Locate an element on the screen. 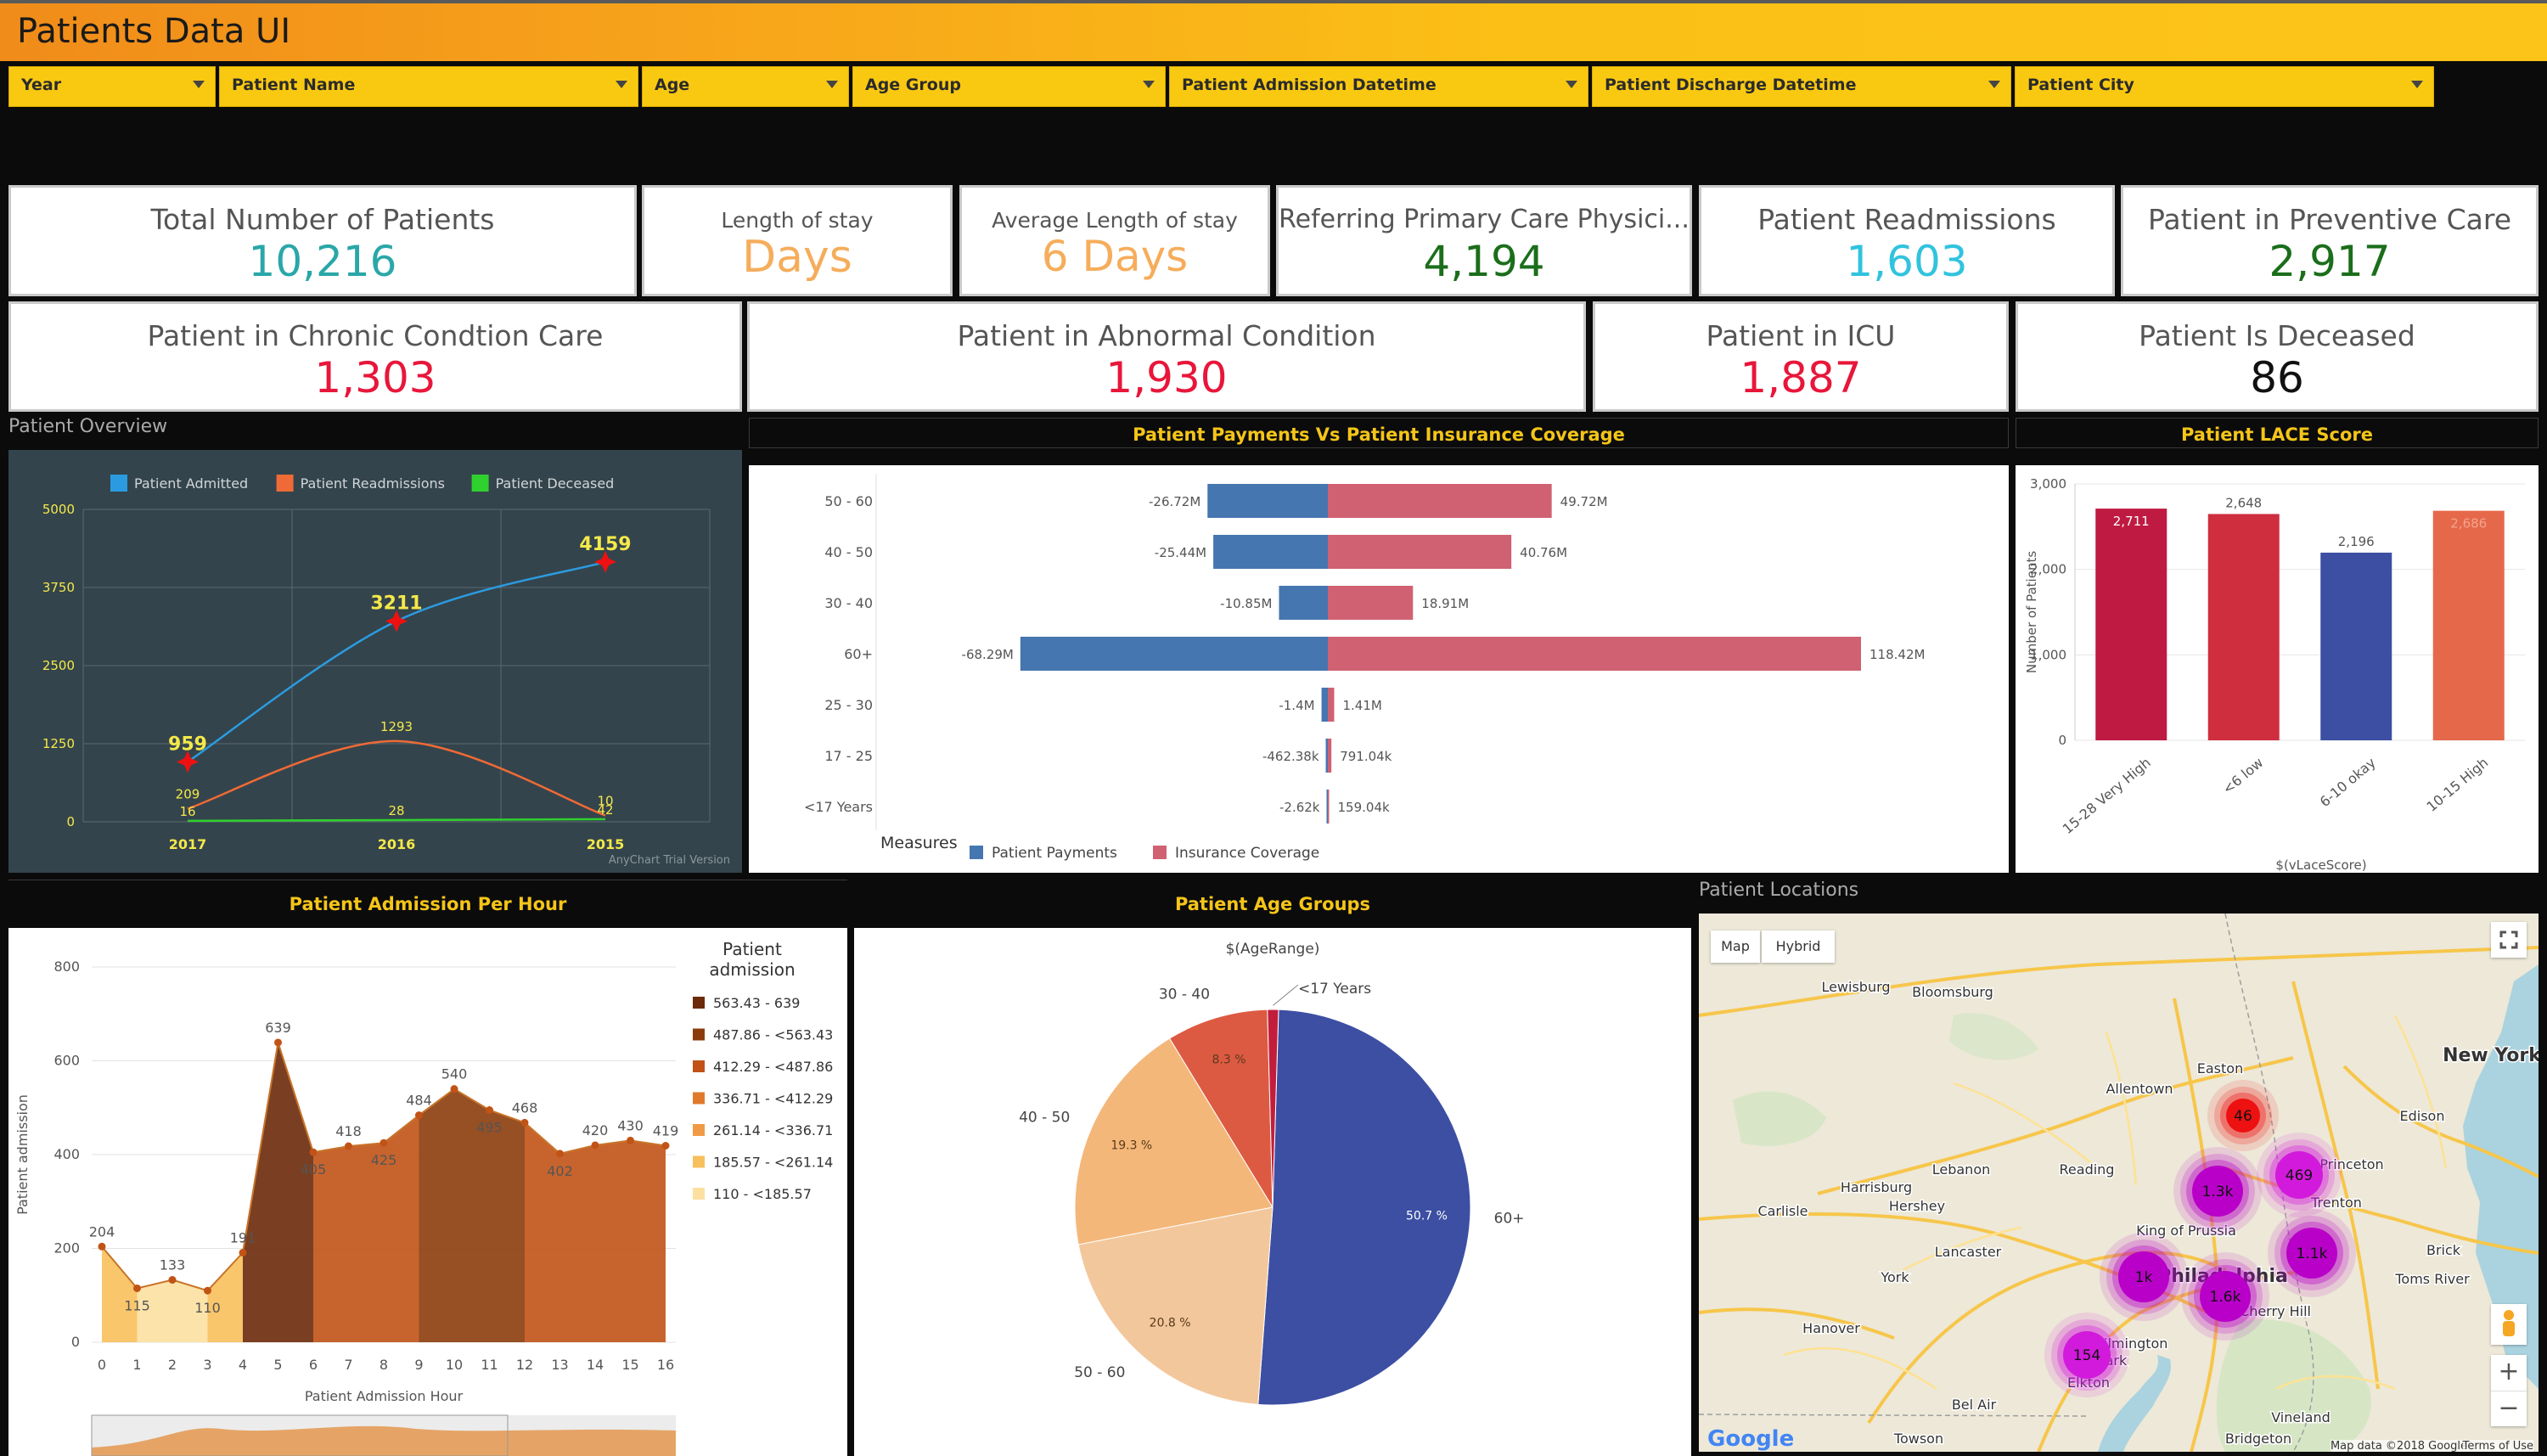  y-tick-label: 0 is located at coordinates (2062, 740).